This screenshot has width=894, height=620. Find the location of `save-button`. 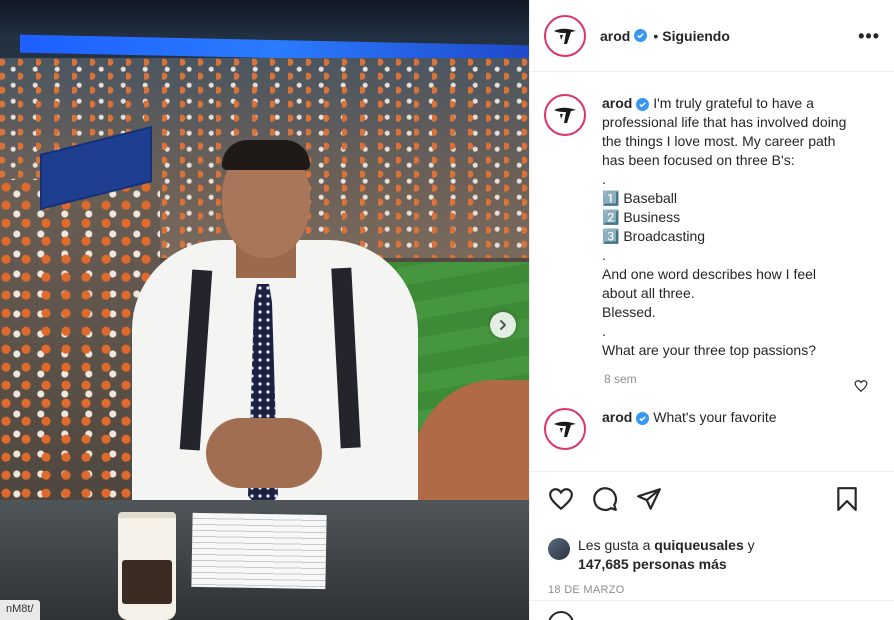

save-button is located at coordinates (847, 499).